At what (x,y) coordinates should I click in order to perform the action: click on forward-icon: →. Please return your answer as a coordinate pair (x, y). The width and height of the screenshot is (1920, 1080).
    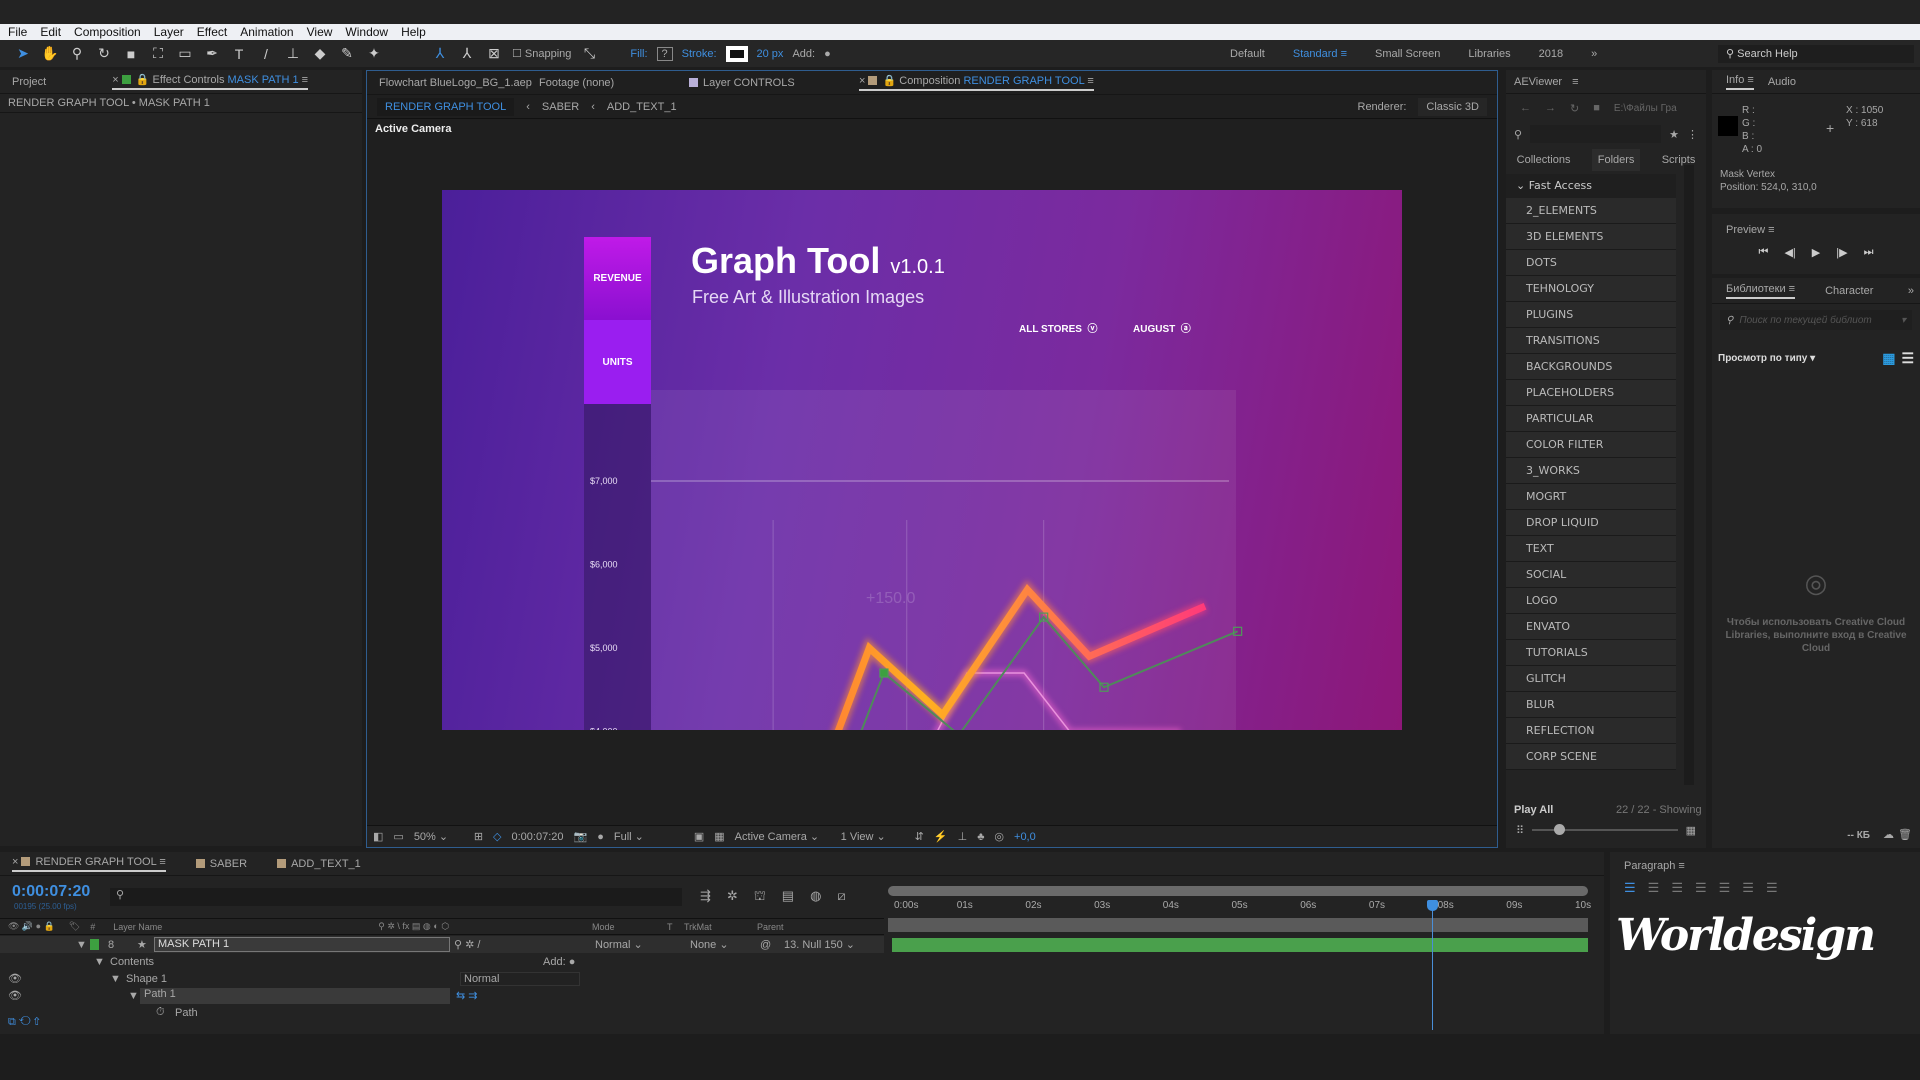
    Looking at the image, I should click on (1550, 108).